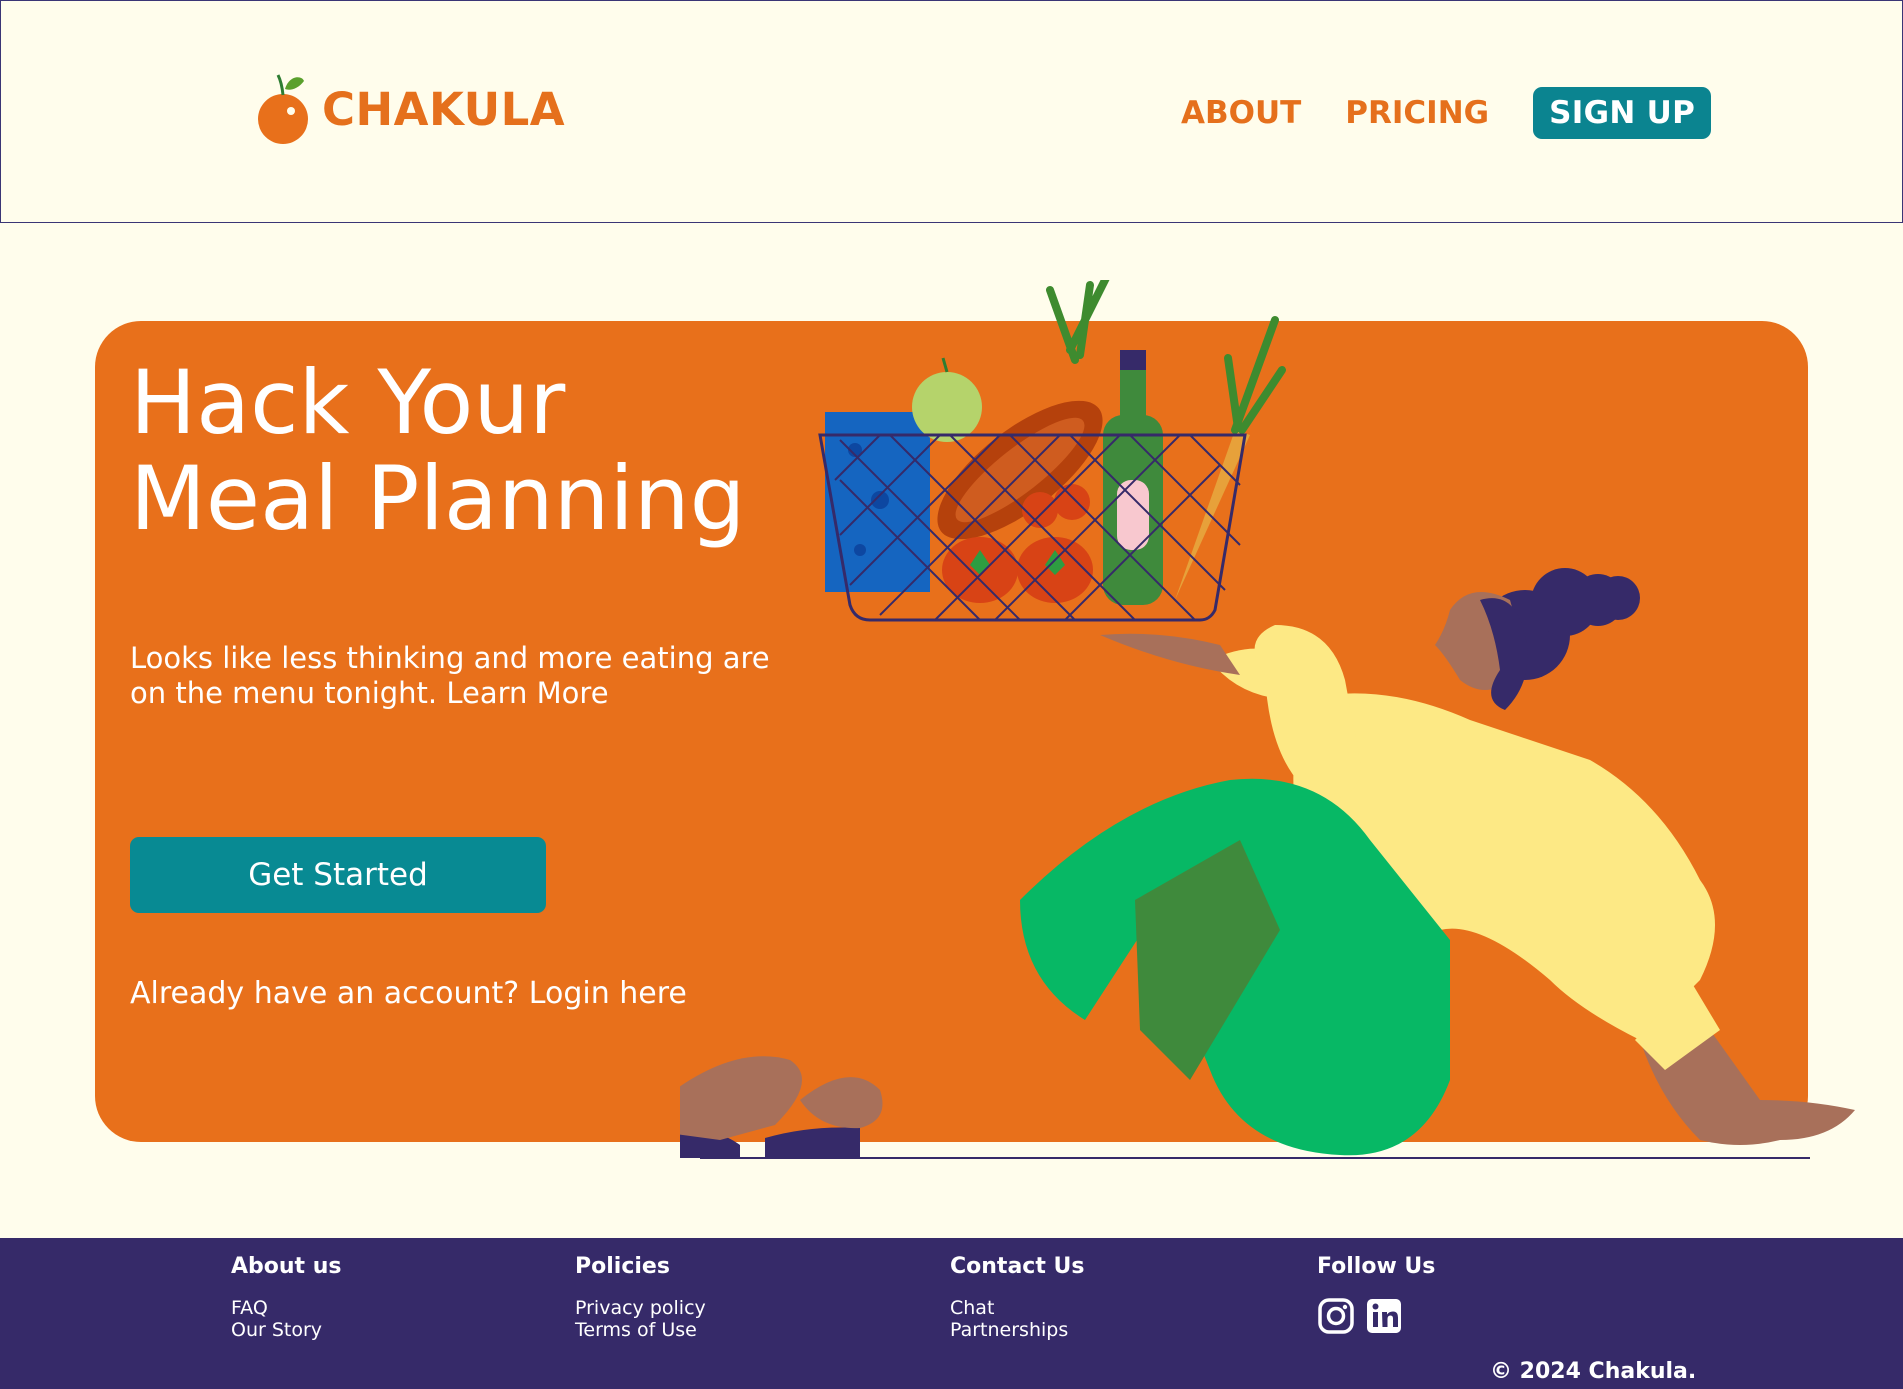 Image resolution: width=1903 pixels, height=1389 pixels. I want to click on brand-logo: CHAKULA, so click(410, 109).